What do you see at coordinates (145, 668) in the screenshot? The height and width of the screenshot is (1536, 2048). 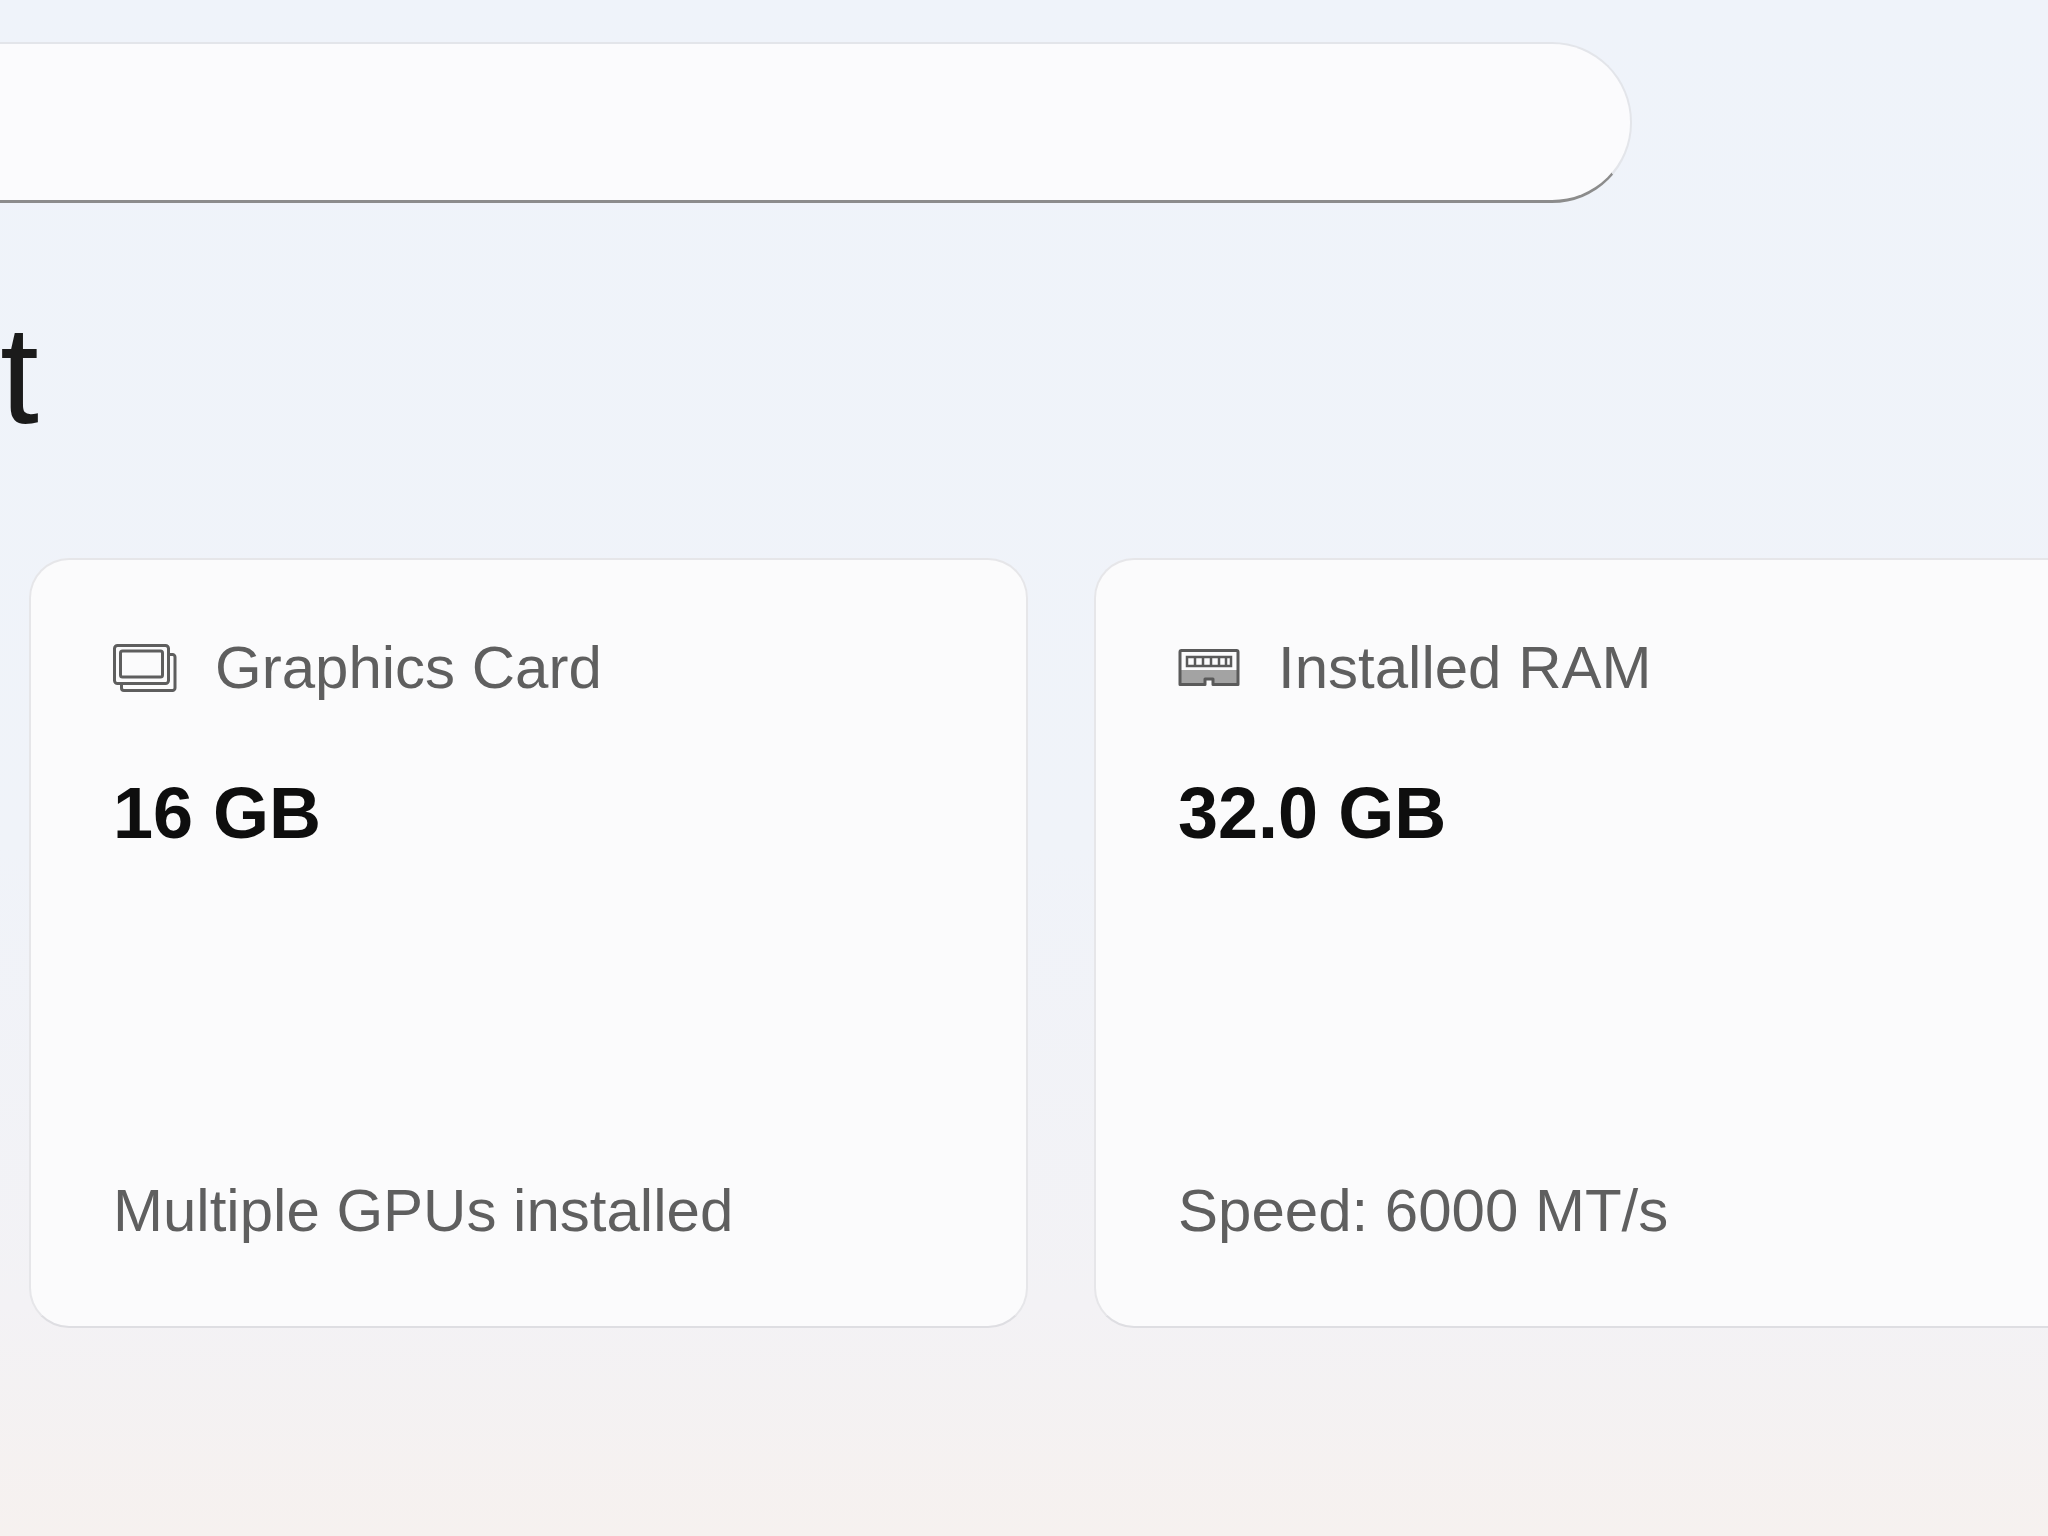 I see `graphics-card-icon` at bounding box center [145, 668].